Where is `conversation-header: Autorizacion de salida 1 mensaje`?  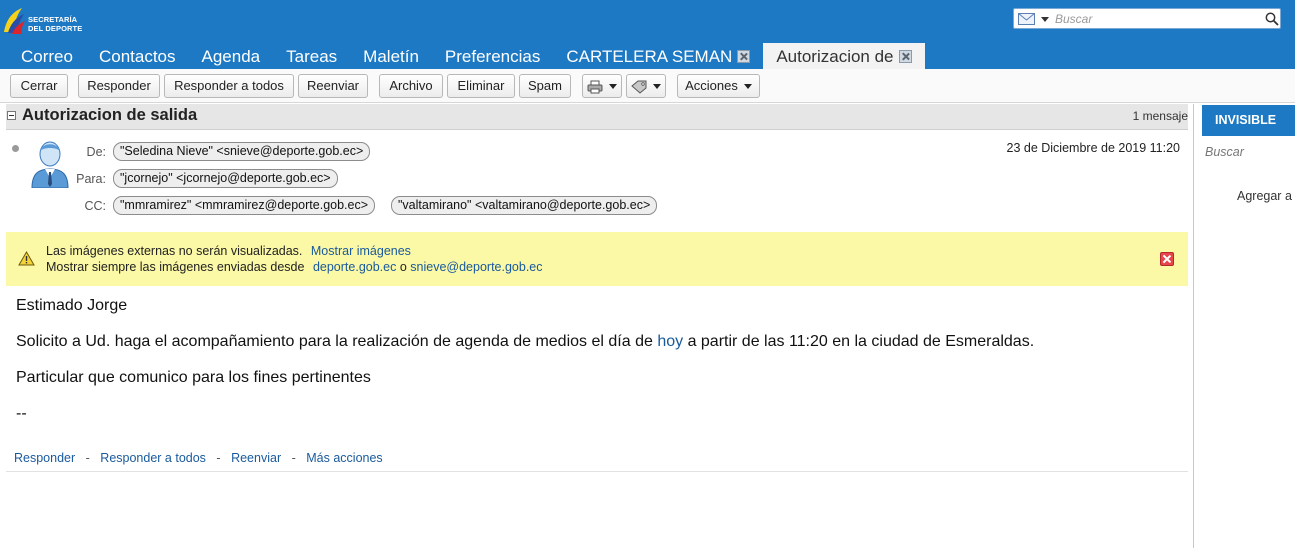
conversation-header: Autorizacion de salida 1 mensaje is located at coordinates (597, 117).